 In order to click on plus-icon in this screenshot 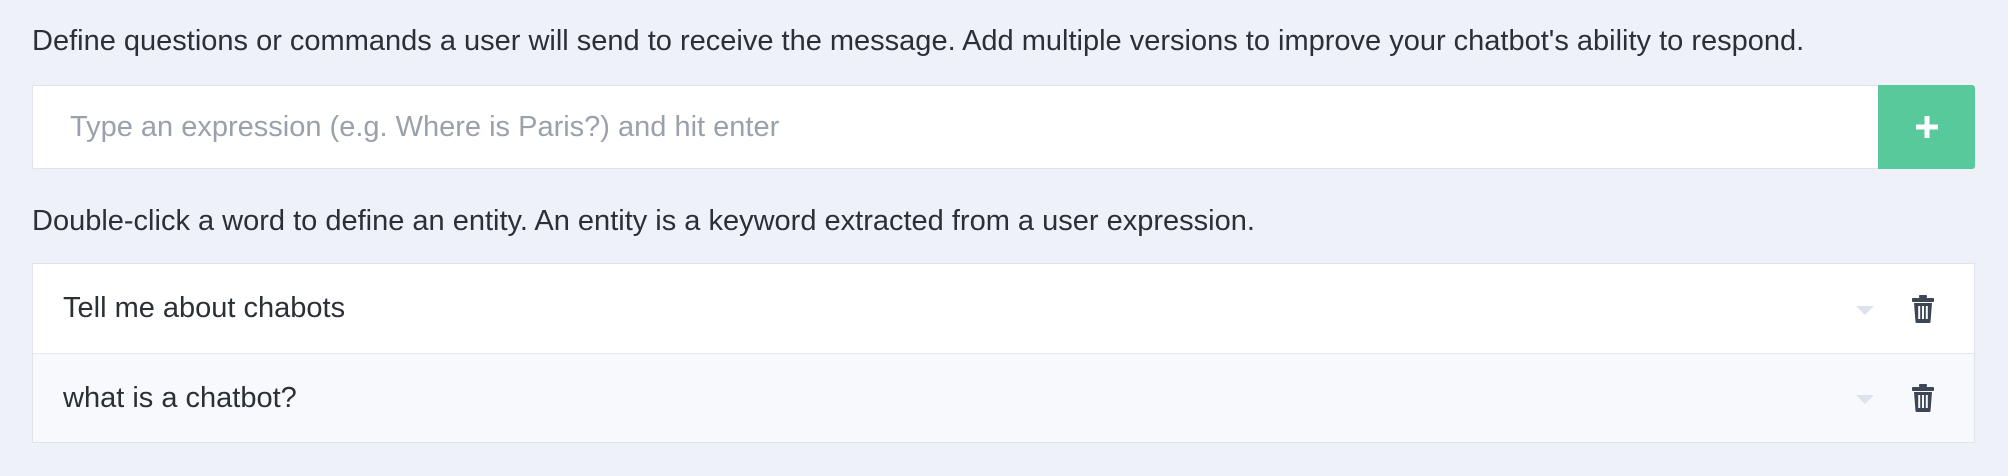, I will do `click(1926, 127)`.